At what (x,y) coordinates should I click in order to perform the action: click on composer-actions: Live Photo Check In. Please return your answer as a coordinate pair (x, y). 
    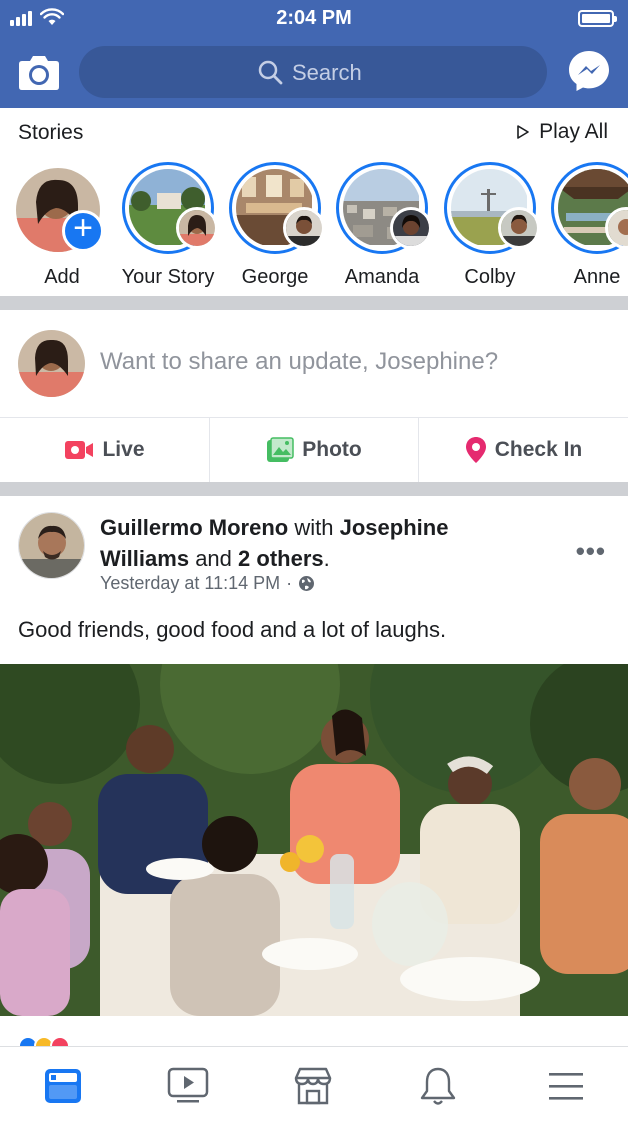
    Looking at the image, I should click on (314, 450).